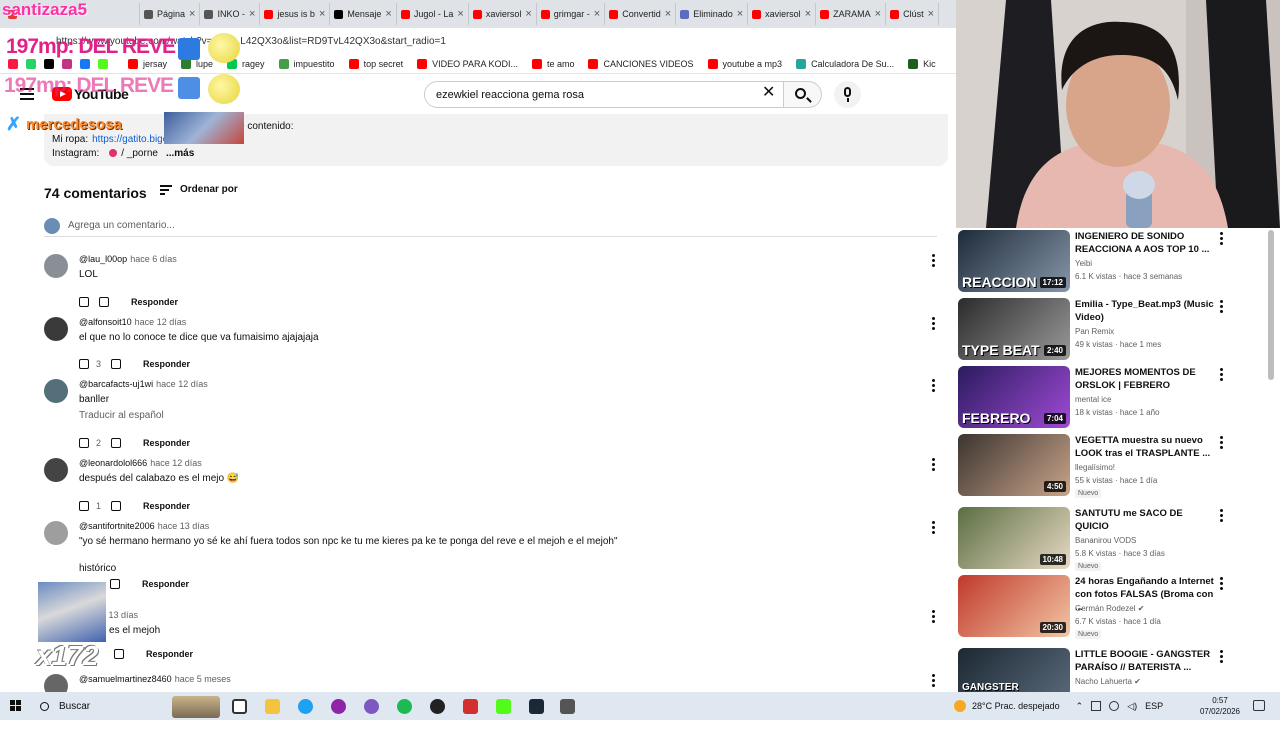 This screenshot has height=734, width=1280. Describe the element at coordinates (31, 63) in the screenshot. I see `whatsapp-icon` at that location.